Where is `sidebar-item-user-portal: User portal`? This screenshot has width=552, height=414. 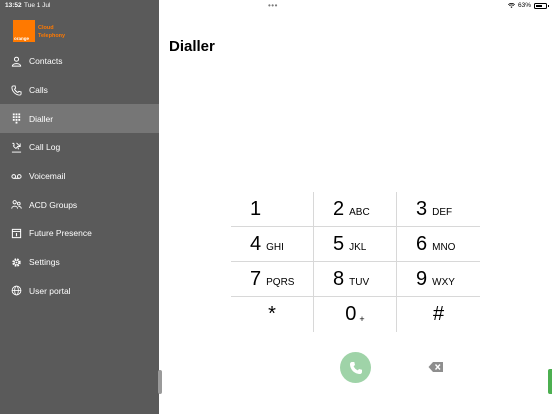 sidebar-item-user-portal: User portal is located at coordinates (79, 291).